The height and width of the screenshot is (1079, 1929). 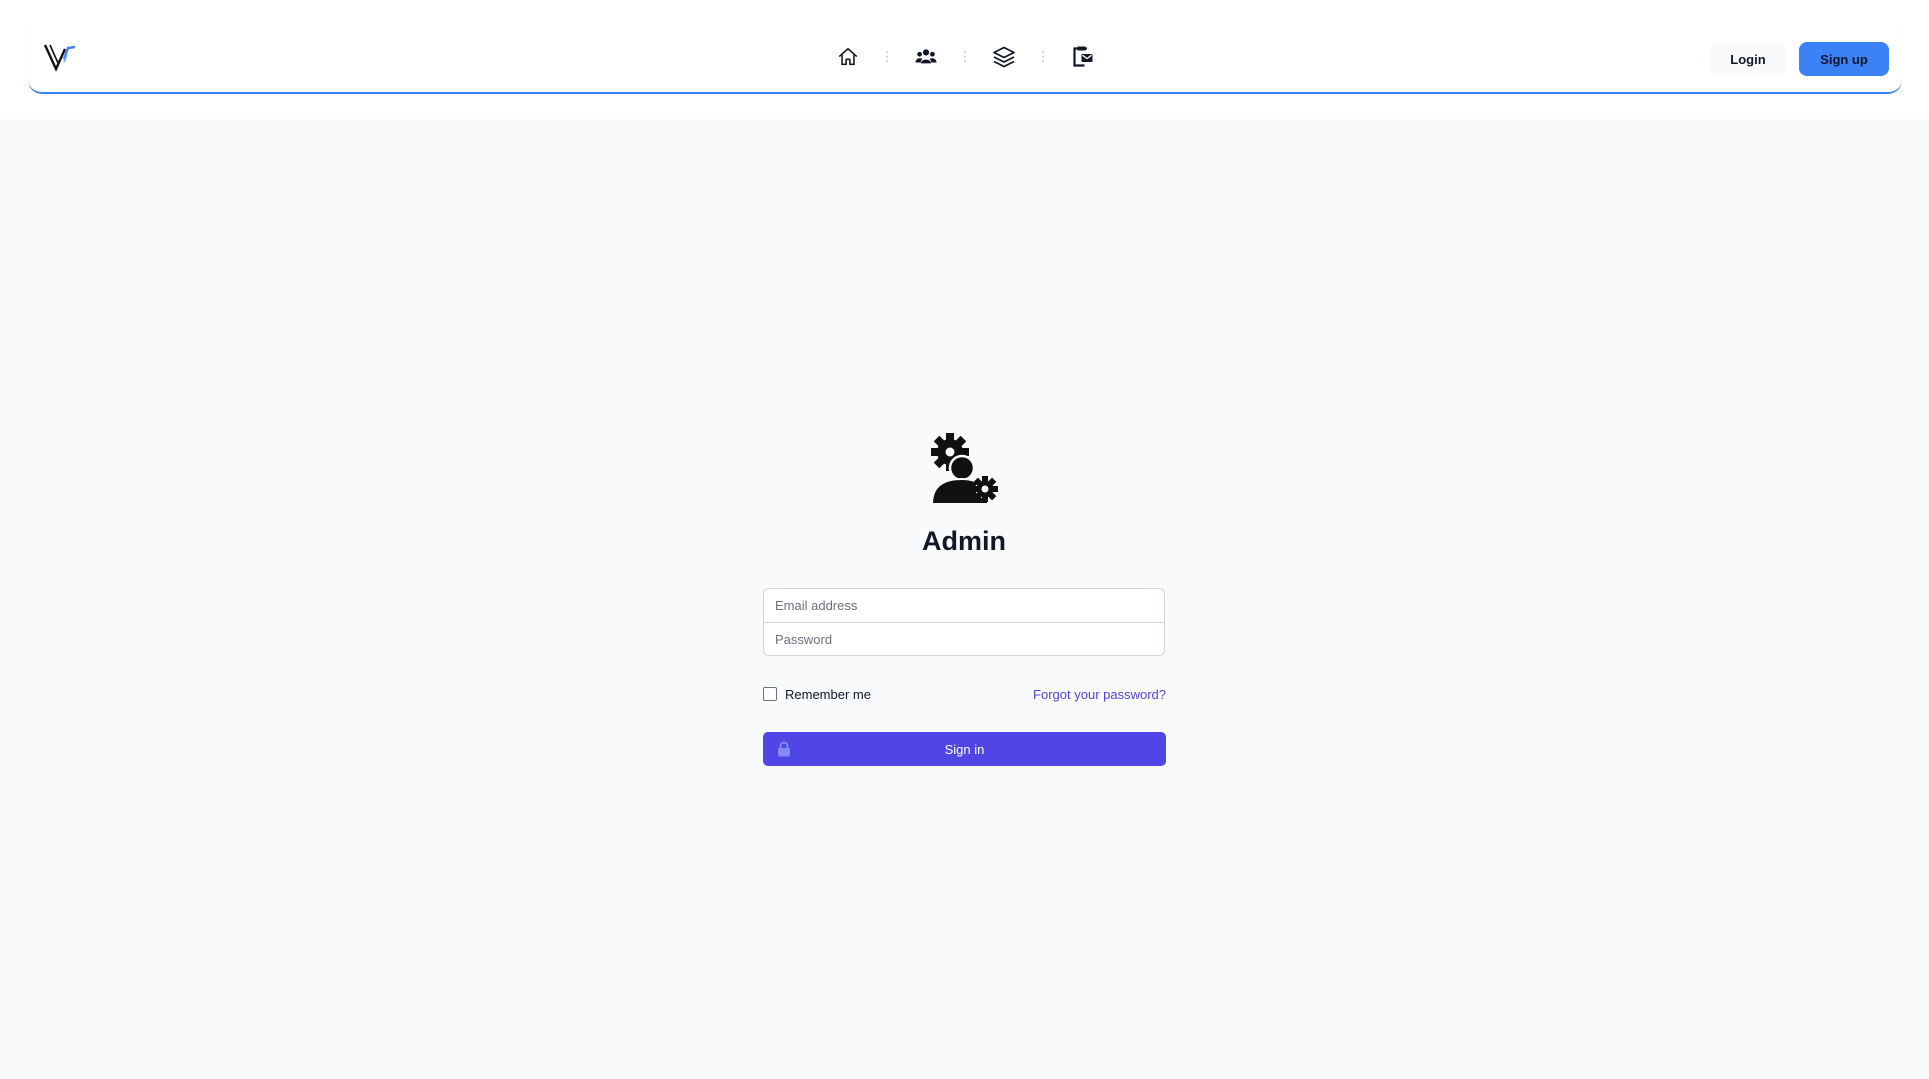 I want to click on top-header: Login Sign up, so click(x=964, y=59).